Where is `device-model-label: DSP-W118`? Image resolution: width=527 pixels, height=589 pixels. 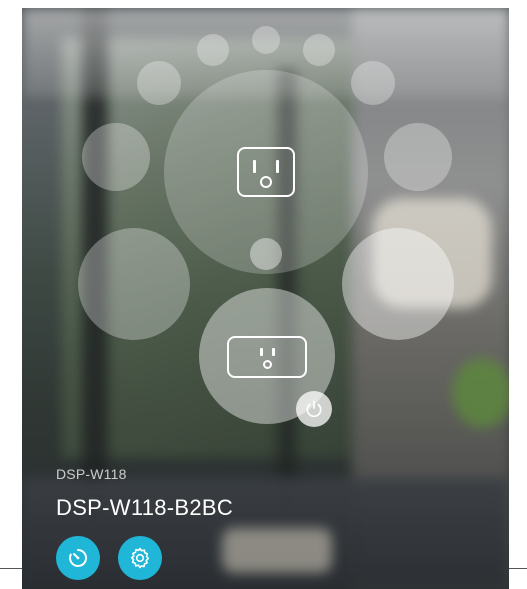
device-model-label: DSP-W118 is located at coordinates (91, 474).